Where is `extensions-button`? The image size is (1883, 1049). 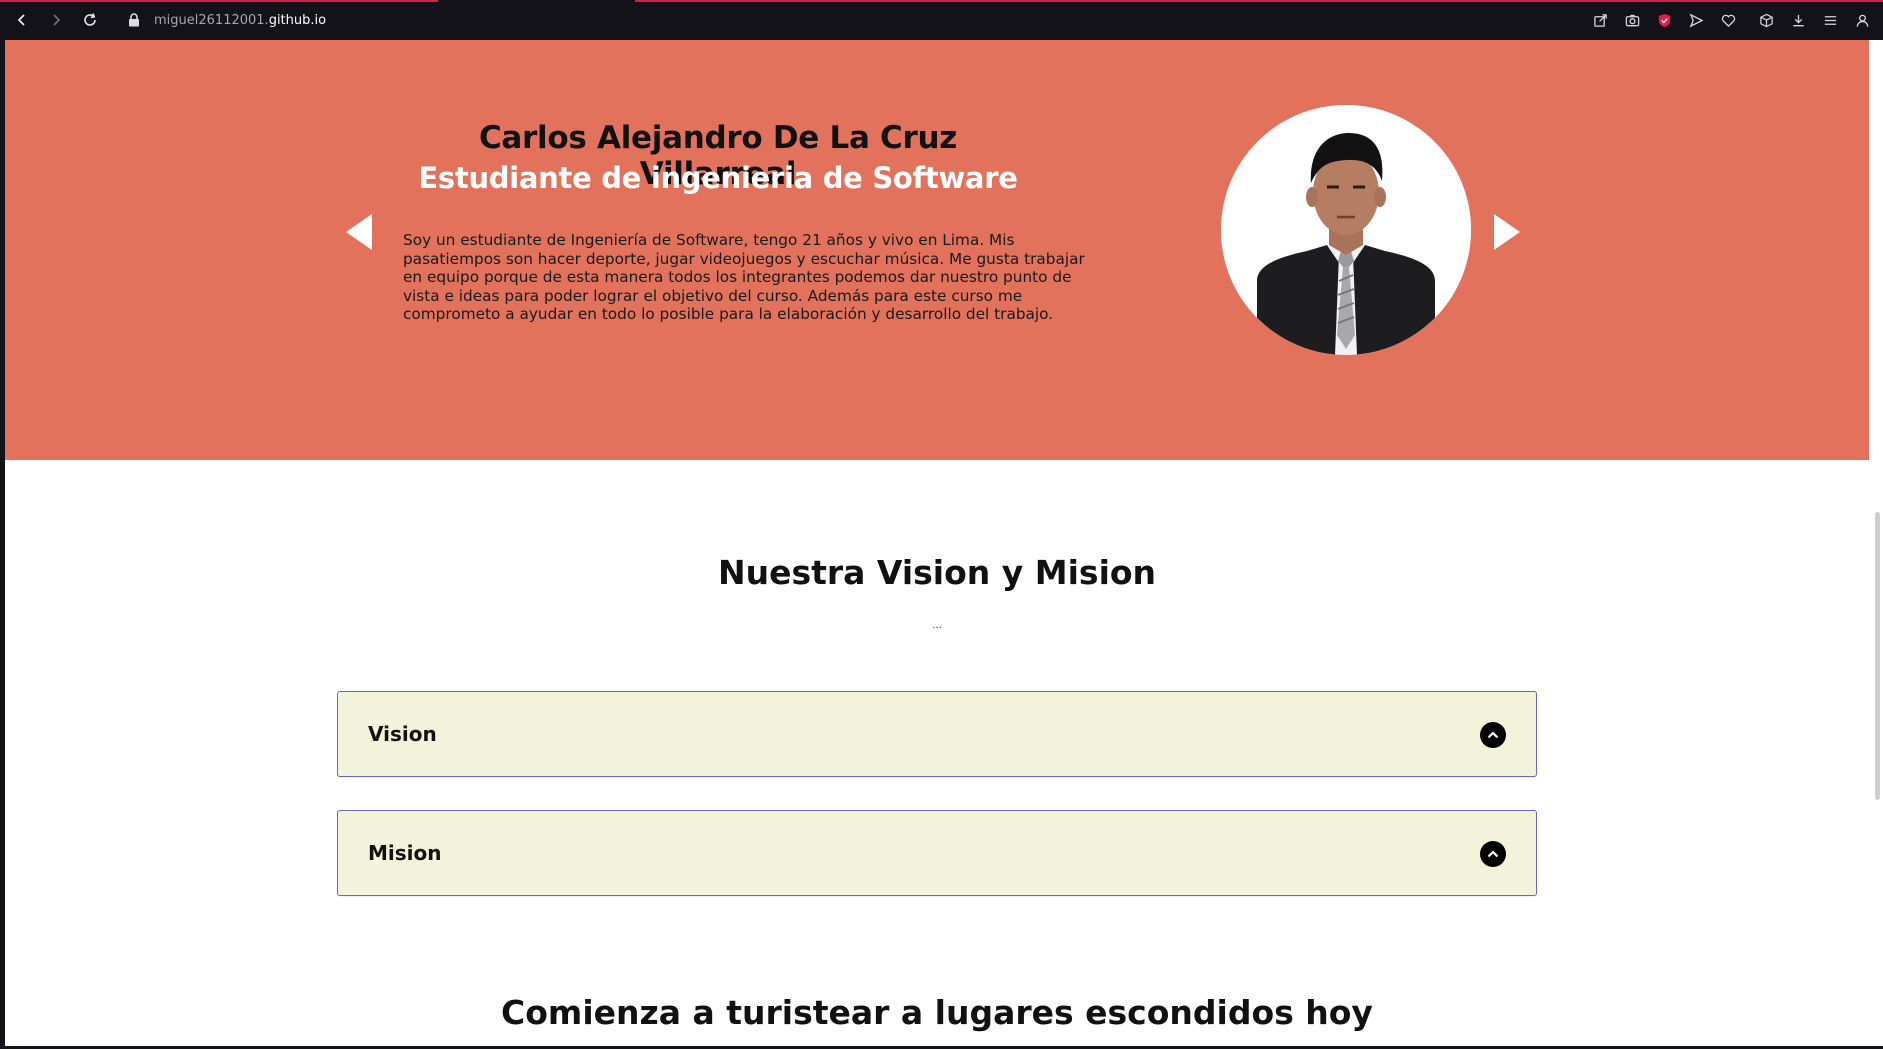
extensions-button is located at coordinates (1766, 20).